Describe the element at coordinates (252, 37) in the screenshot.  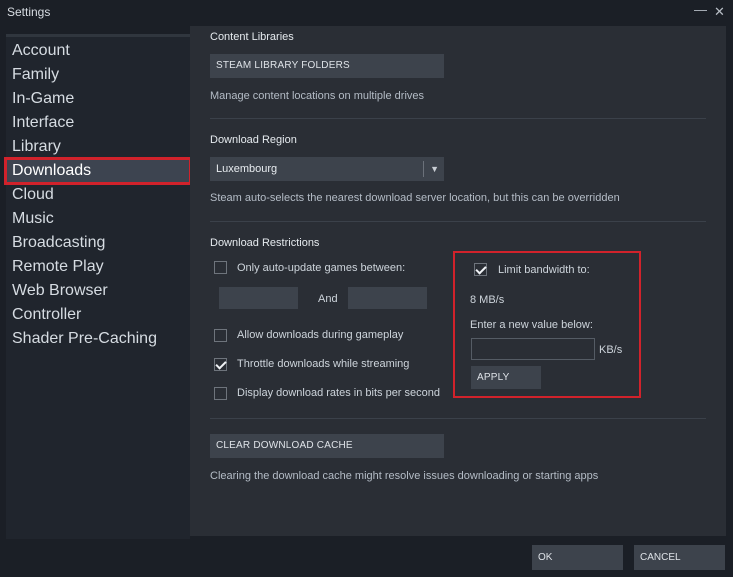
I see `content-libraries-heading: Content Libraries` at that location.